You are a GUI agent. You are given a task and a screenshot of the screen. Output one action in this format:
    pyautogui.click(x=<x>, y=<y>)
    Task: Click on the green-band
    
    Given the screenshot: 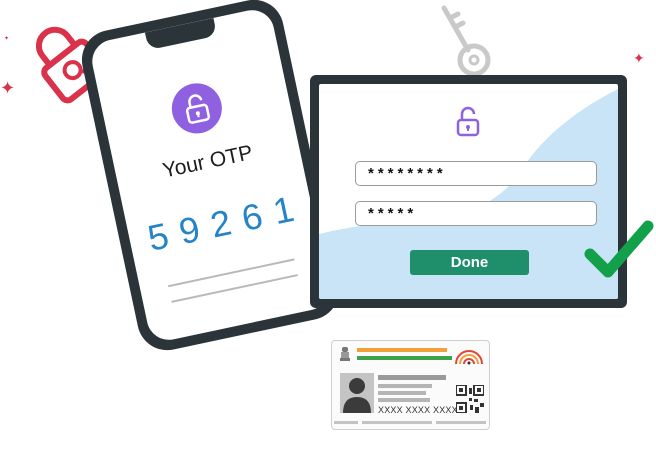 What is the action you would take?
    pyautogui.click(x=404, y=358)
    